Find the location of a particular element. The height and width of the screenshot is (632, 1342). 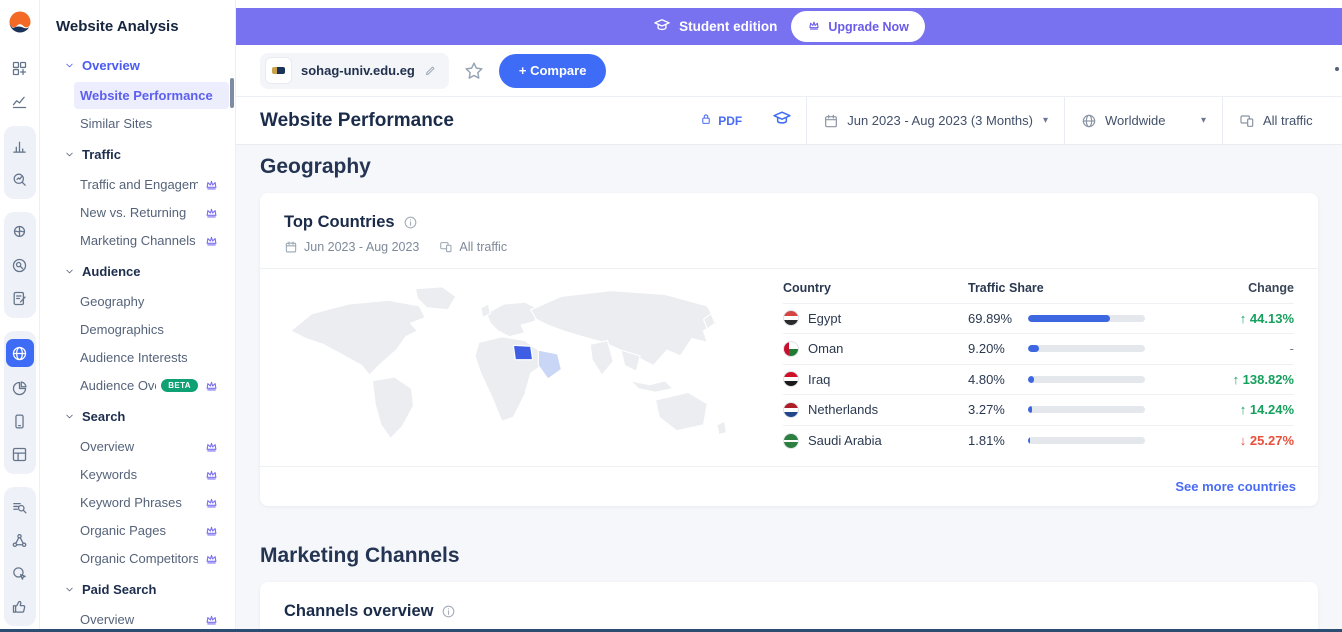

dashboard-icon is located at coordinates (20, 68).